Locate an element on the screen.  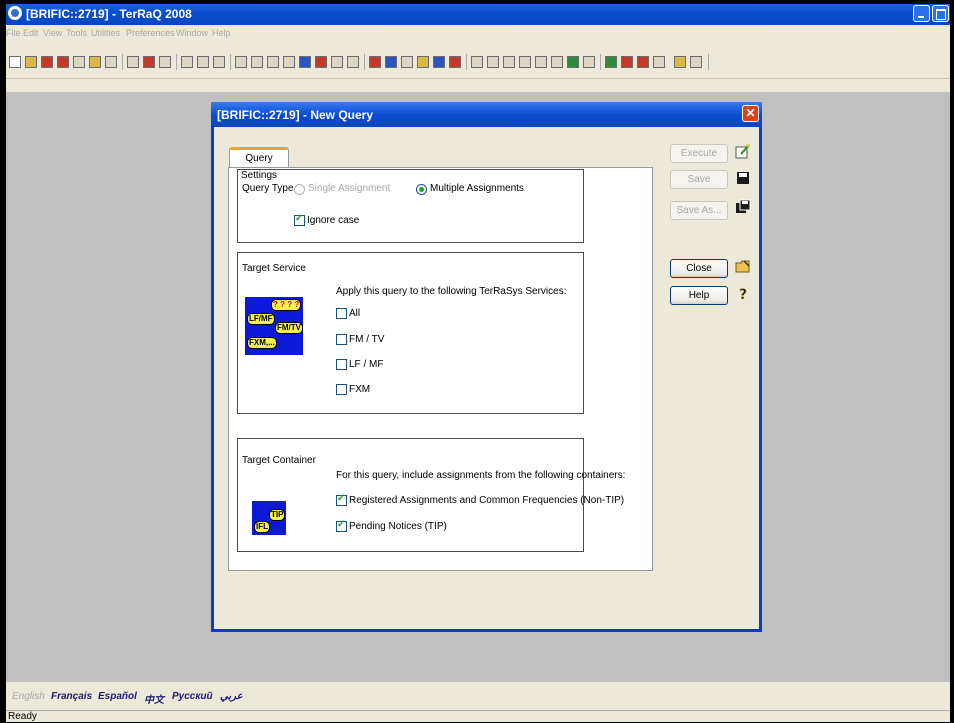
tip-checkbox is located at coordinates (341, 525).